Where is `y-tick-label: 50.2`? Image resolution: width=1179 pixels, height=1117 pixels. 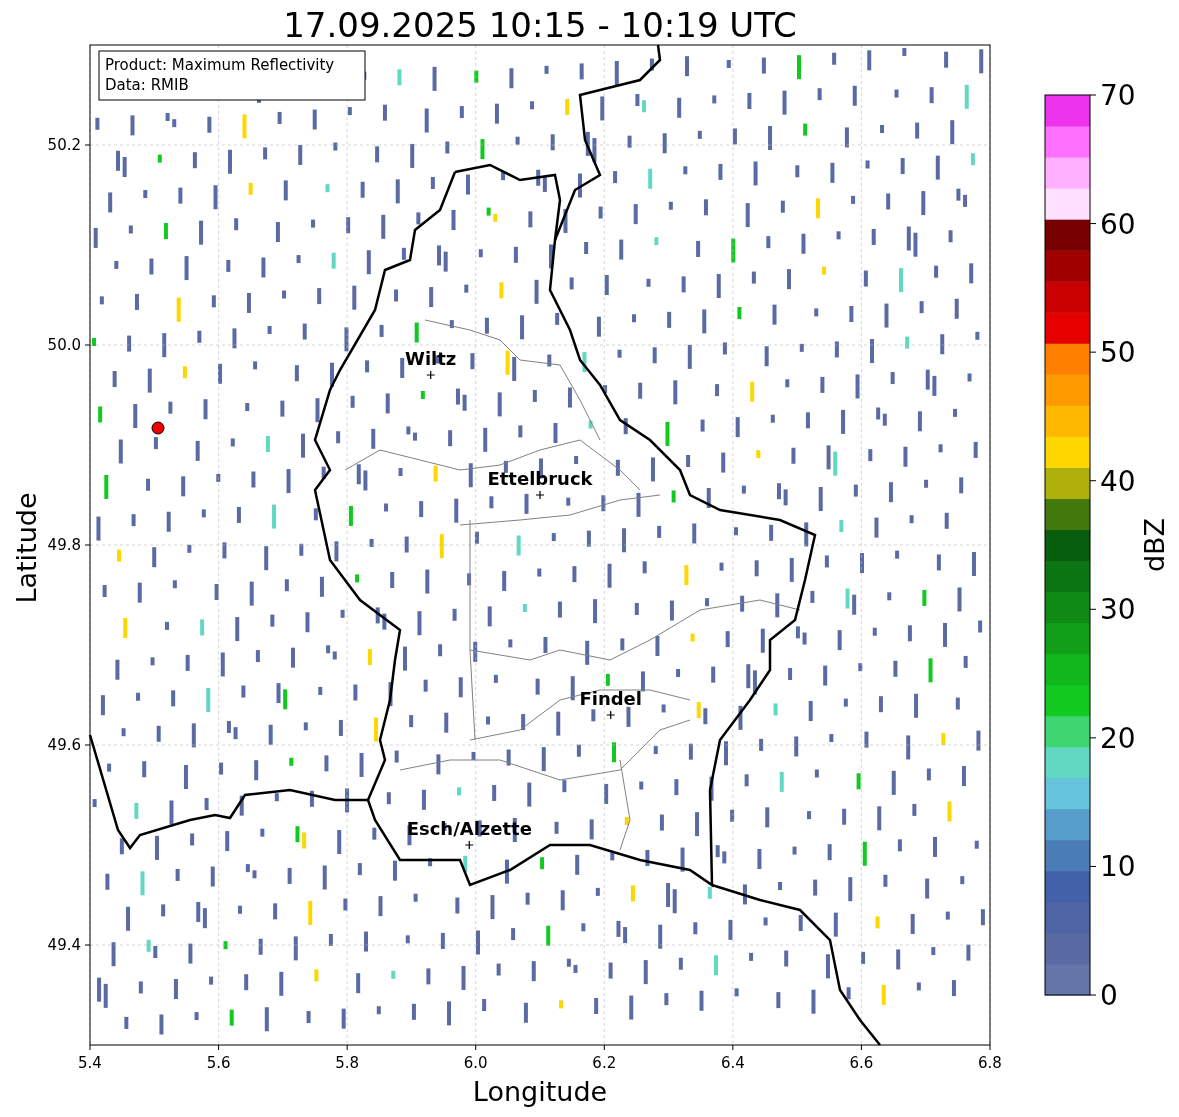 y-tick-label: 50.2 is located at coordinates (64, 145).